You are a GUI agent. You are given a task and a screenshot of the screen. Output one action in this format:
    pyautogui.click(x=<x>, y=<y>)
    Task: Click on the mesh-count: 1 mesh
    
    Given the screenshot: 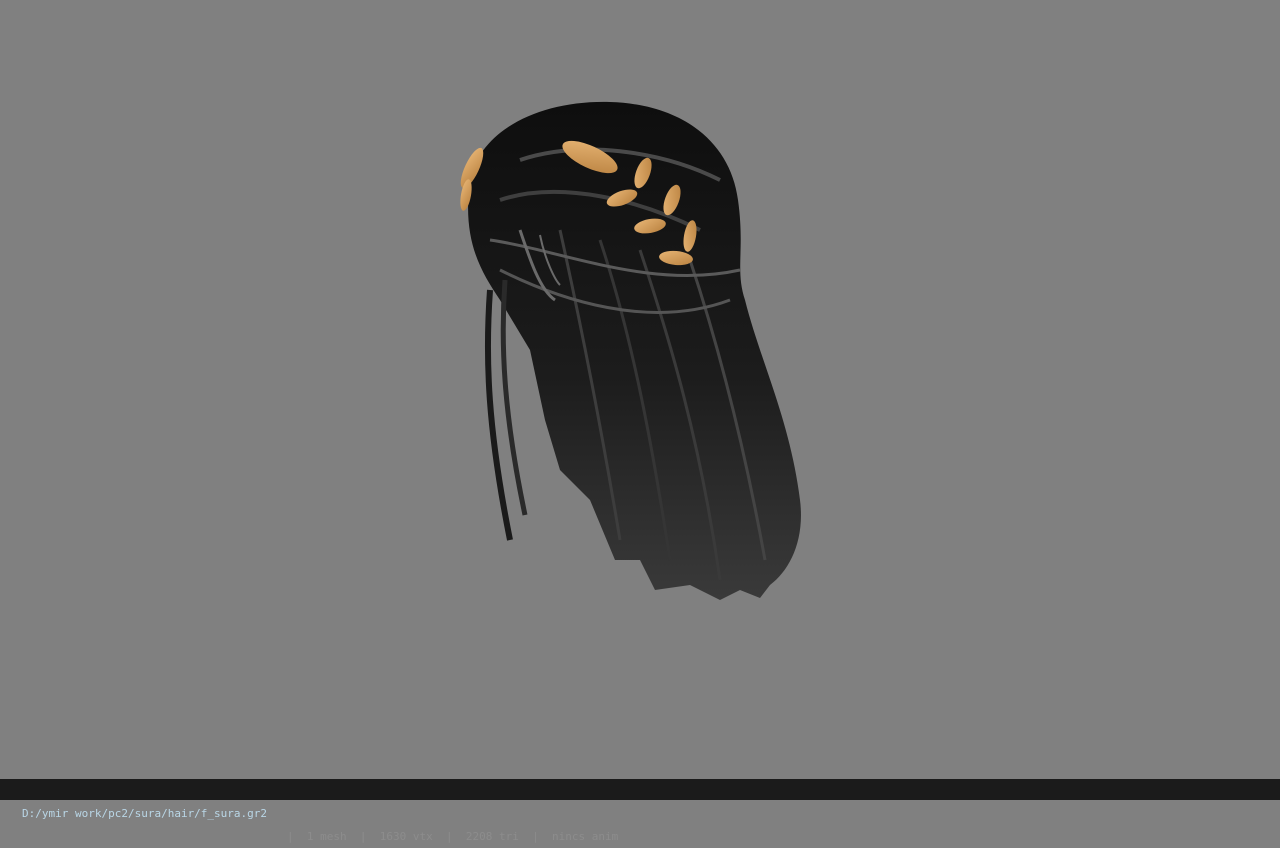 What is the action you would take?
    pyautogui.click(x=326, y=836)
    